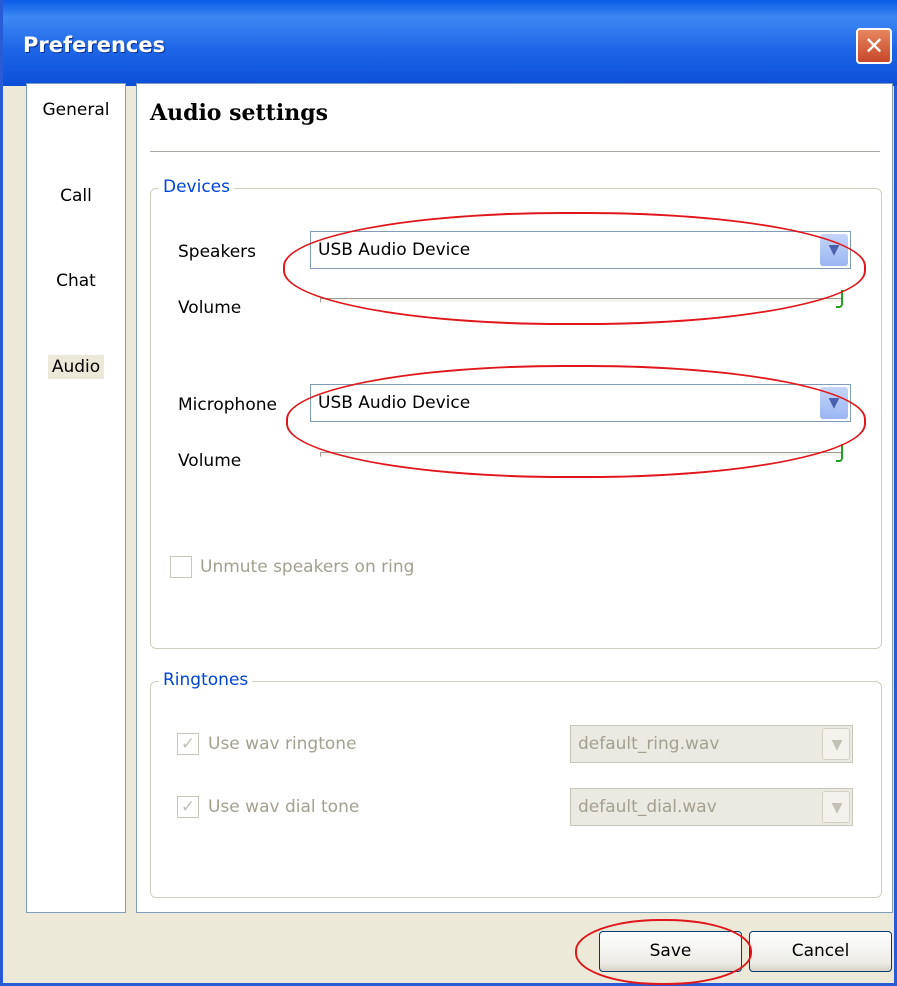 The image size is (897, 986). Describe the element at coordinates (206, 680) in the screenshot. I see `ringtones-legend: Ringtones` at that location.